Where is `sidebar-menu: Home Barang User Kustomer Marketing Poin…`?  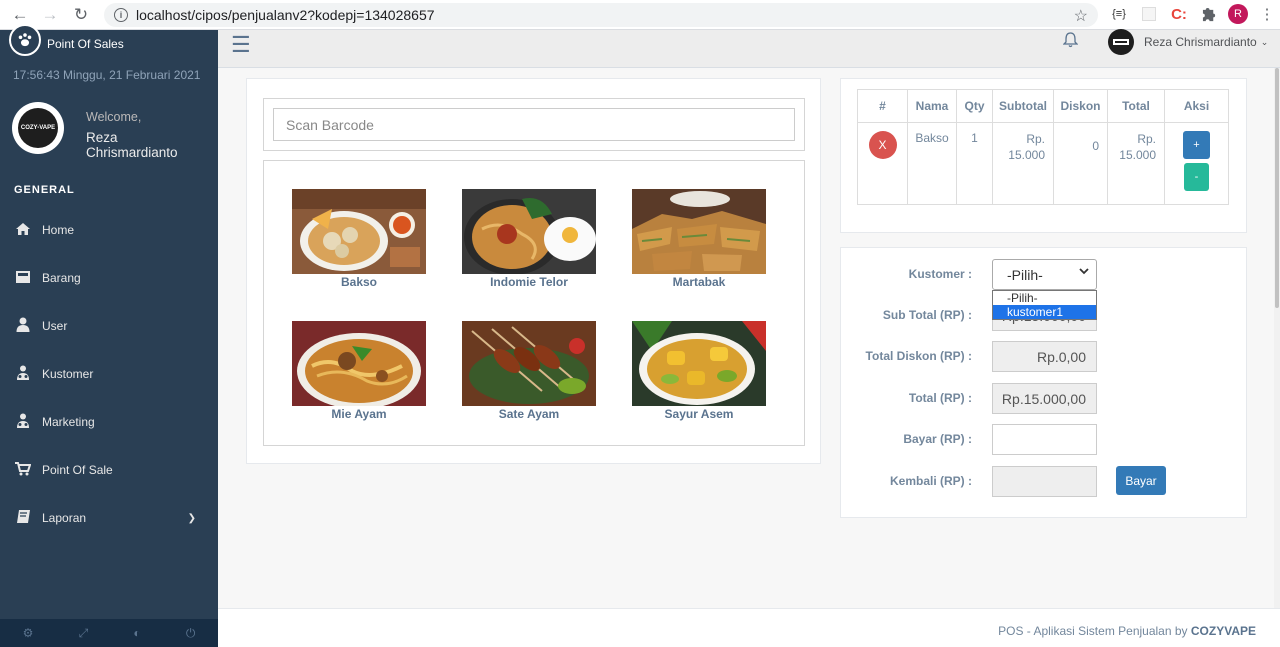 sidebar-menu: Home Barang User Kustomer Marketing Poin… is located at coordinates (109, 374).